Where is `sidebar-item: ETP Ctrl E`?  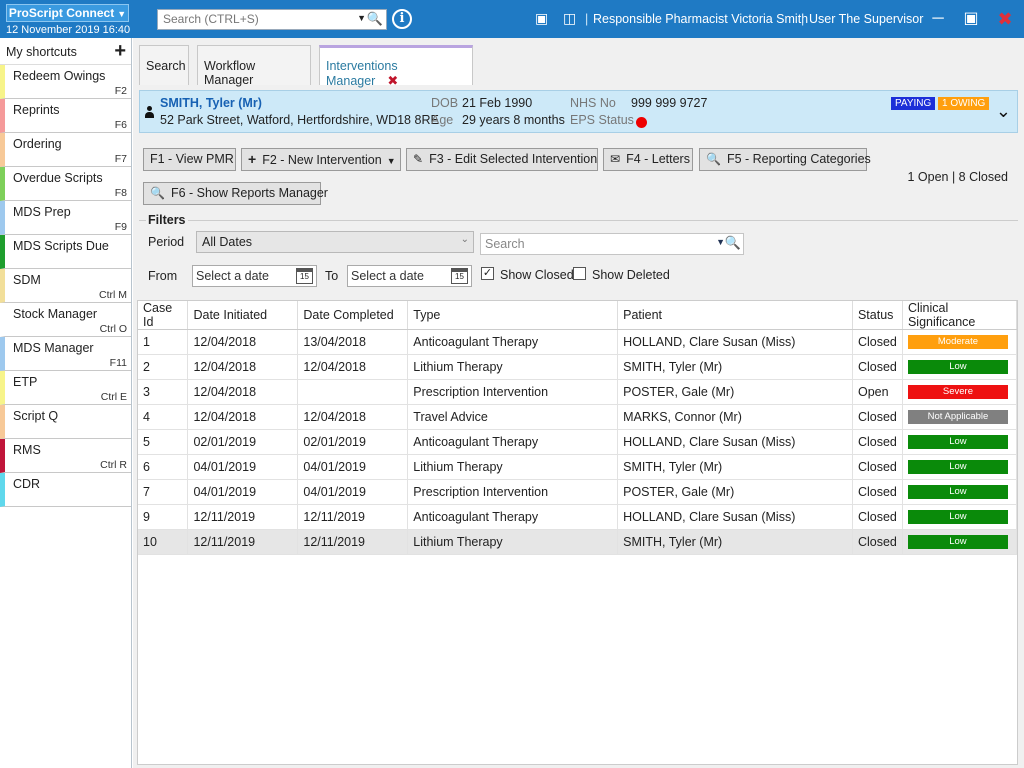 sidebar-item: ETP Ctrl E is located at coordinates (65, 388).